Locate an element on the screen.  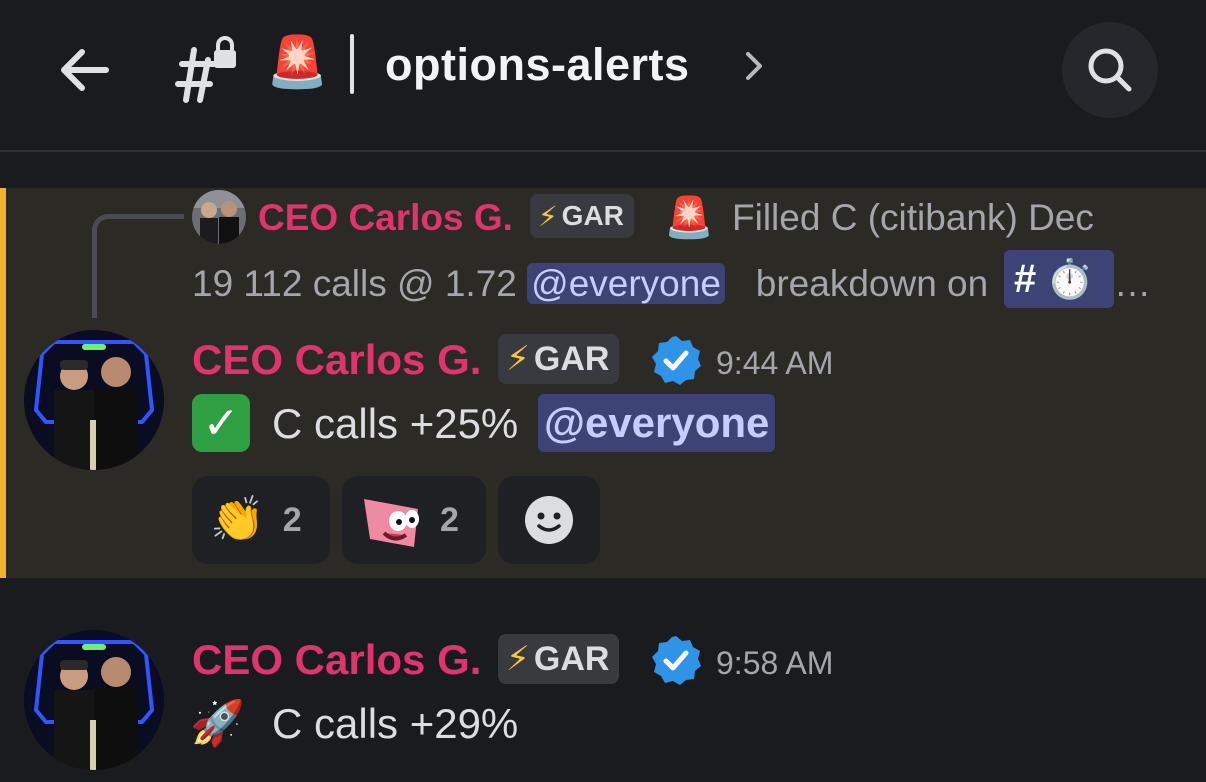
add-reaction-smiley-icon is located at coordinates (549, 520).